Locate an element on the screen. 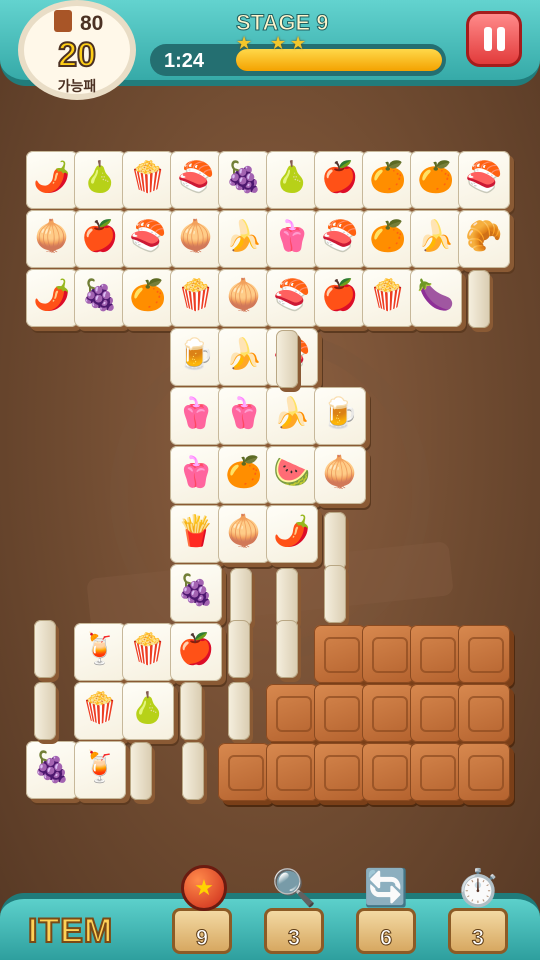  apple-icon: 🍎 is located at coordinates (196, 649).